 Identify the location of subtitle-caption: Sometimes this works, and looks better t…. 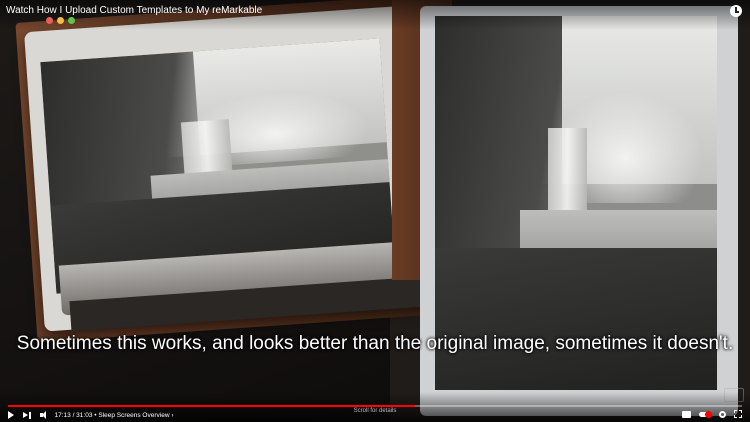
(375, 343).